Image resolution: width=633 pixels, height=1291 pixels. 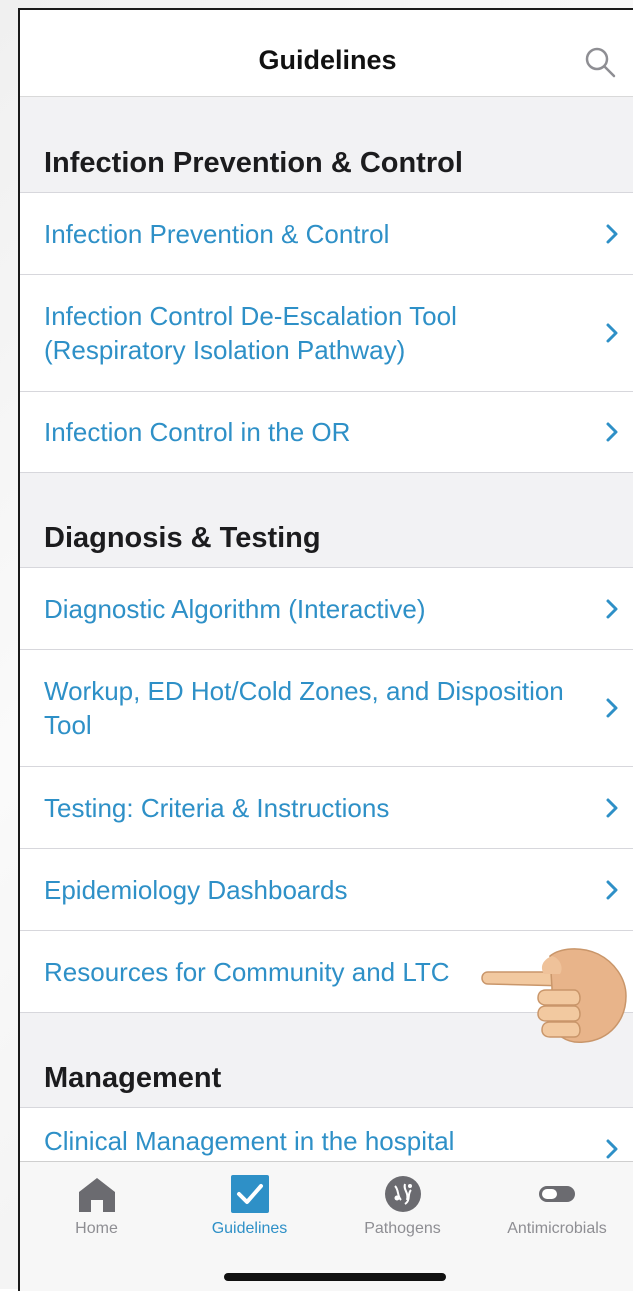 What do you see at coordinates (554, 995) in the screenshot?
I see `pointing-hand-icon` at bounding box center [554, 995].